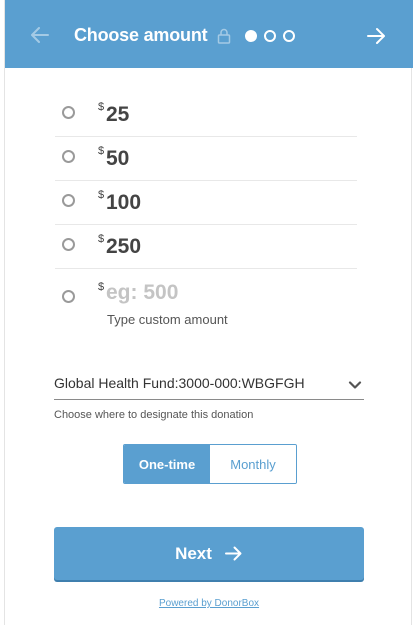  Describe the element at coordinates (193, 553) in the screenshot. I see `next-button-label: Next` at that location.